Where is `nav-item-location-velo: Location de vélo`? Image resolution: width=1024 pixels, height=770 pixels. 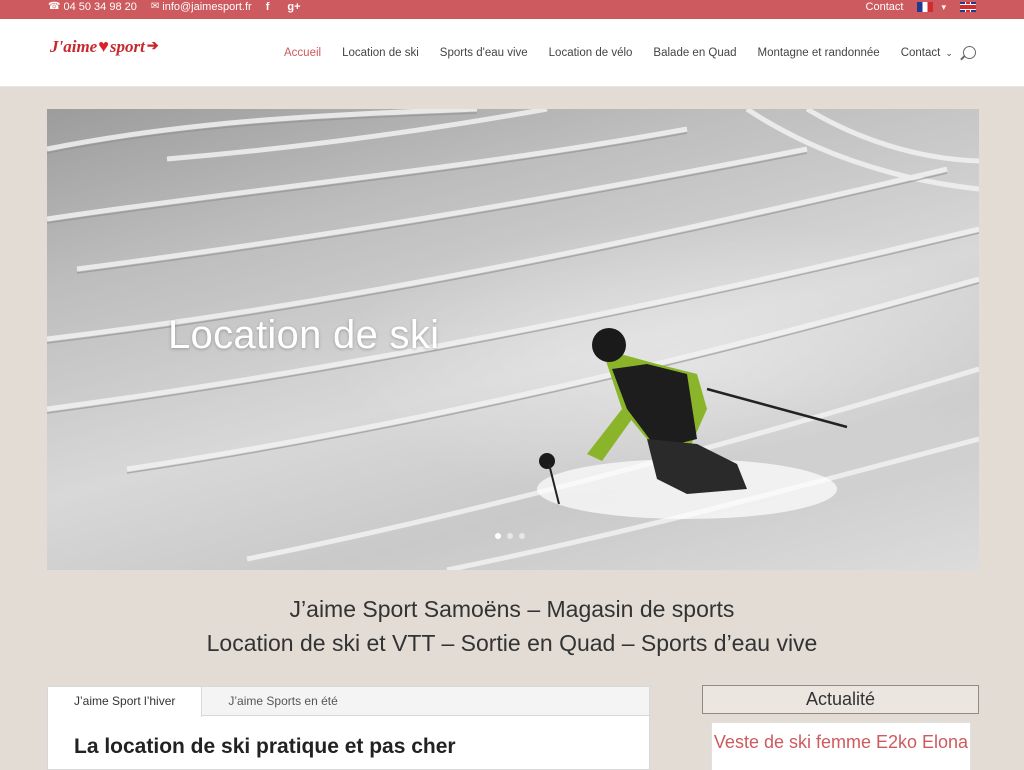 nav-item-location-velo: Location de vélo is located at coordinates (591, 53).